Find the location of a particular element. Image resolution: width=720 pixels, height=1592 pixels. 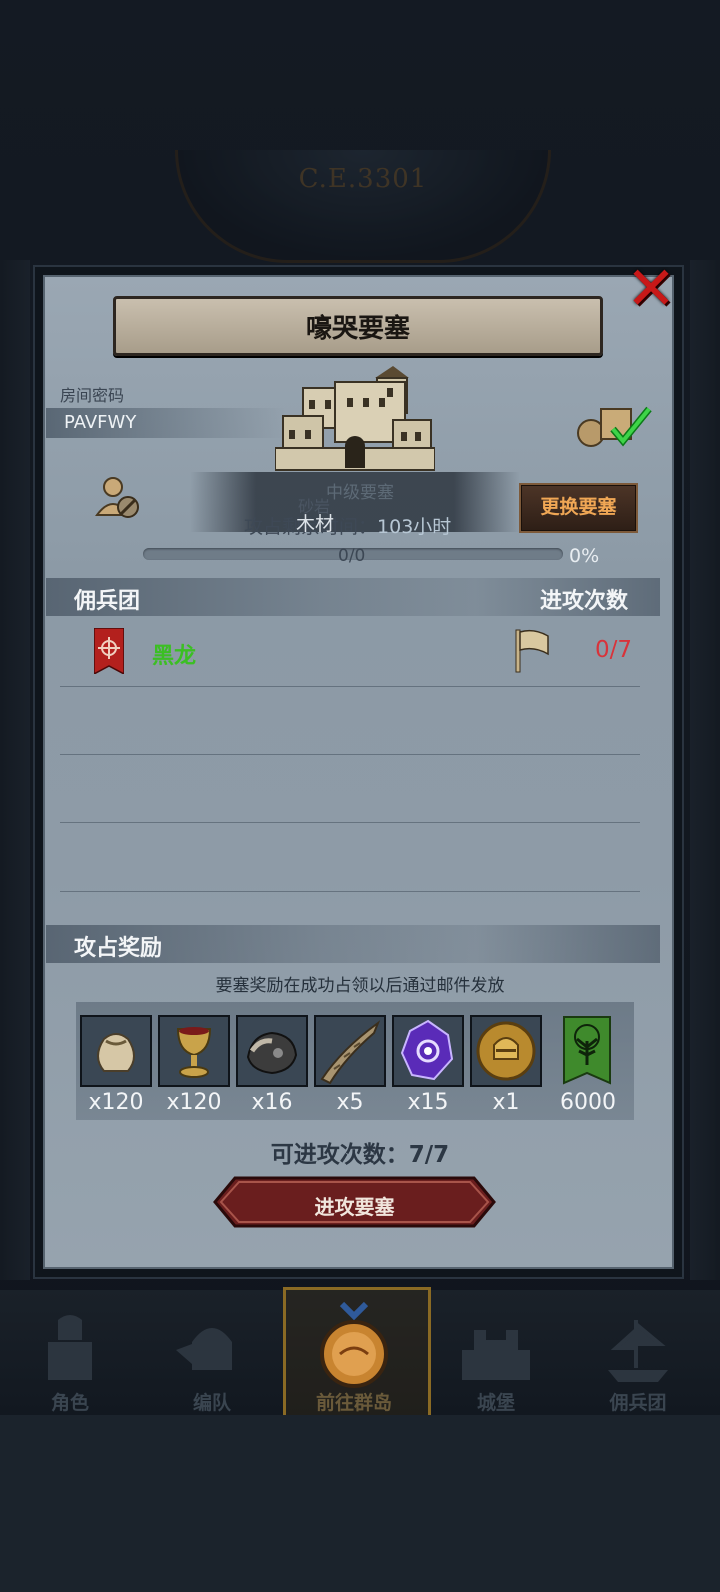

attack-count-header: 进攻次数 is located at coordinates (584, 601).